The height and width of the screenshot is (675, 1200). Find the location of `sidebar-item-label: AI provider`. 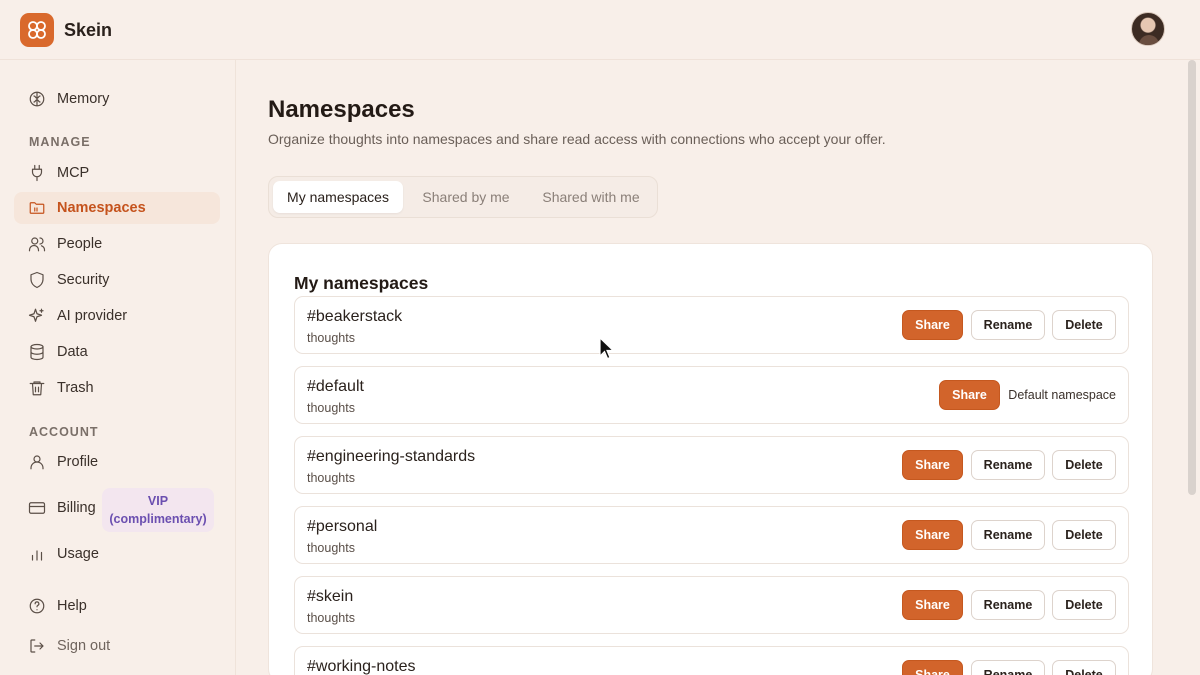

sidebar-item-label: AI provider is located at coordinates (92, 316).